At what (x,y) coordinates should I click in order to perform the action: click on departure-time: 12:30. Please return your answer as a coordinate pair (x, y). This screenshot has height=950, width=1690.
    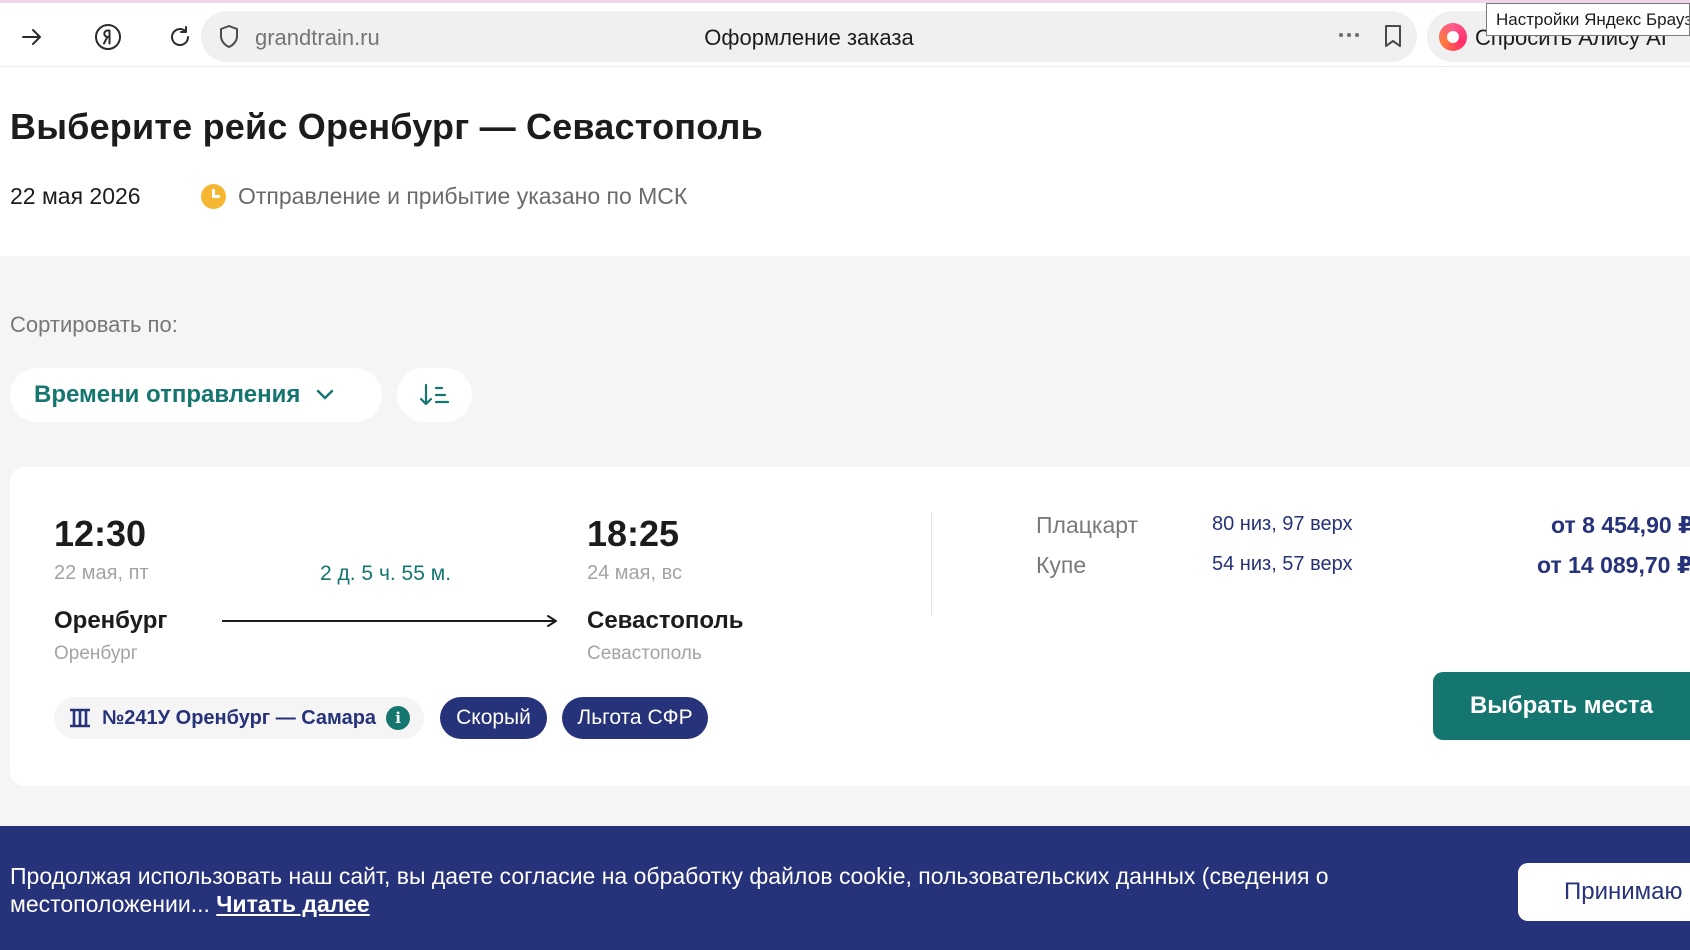
    Looking at the image, I should click on (100, 533).